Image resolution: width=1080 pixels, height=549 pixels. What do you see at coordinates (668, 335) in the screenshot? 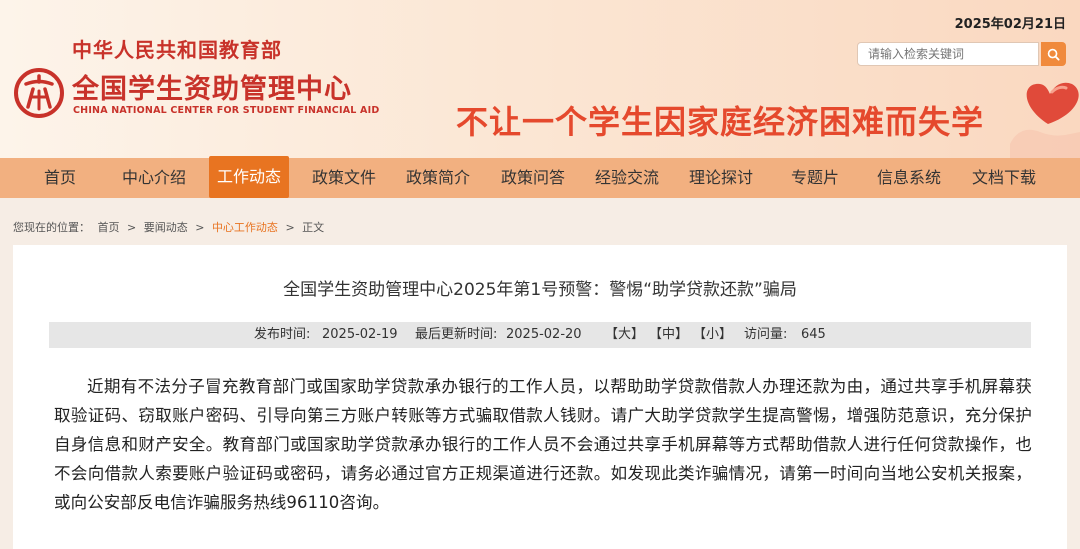
I see `font-size-medium-button: 【中】` at bounding box center [668, 335].